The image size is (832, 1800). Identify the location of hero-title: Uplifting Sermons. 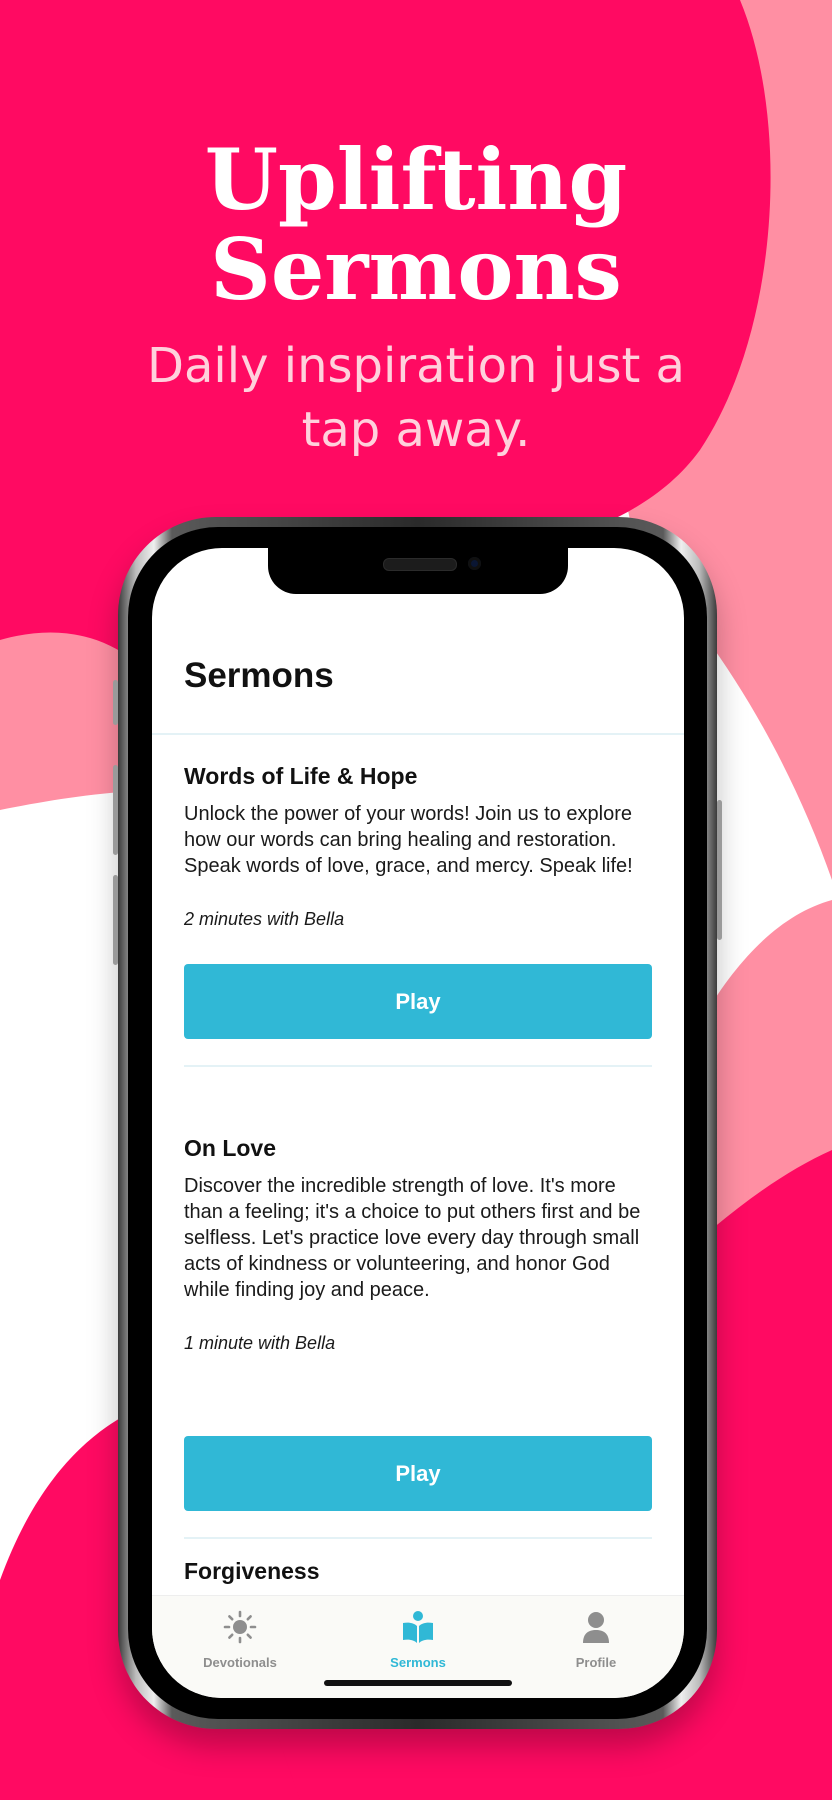
(416, 225).